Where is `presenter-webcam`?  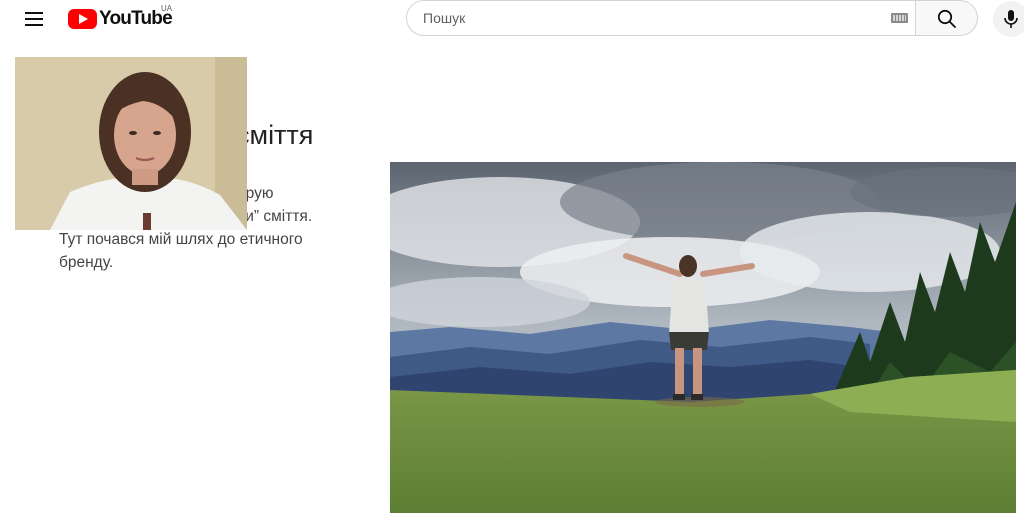
presenter-webcam is located at coordinates (131, 143).